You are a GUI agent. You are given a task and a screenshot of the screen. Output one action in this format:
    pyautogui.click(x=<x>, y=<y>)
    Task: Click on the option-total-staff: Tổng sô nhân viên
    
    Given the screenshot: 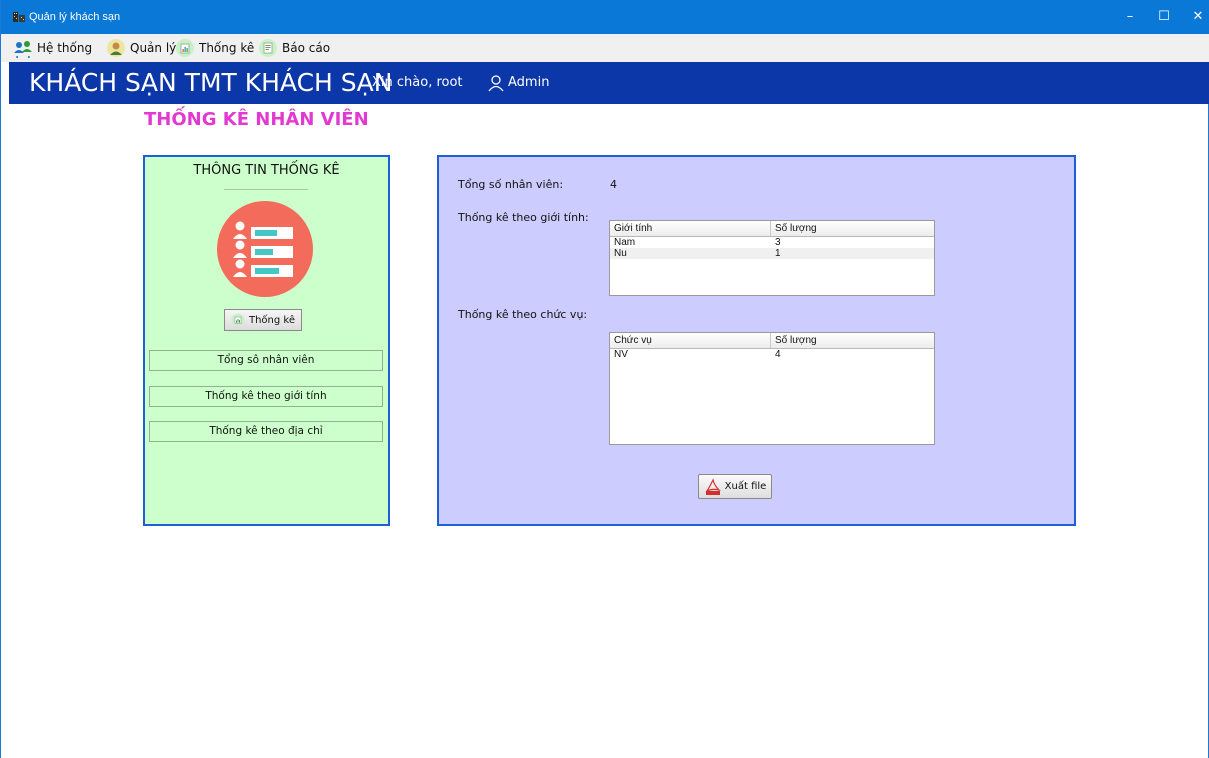 What is the action you would take?
    pyautogui.click(x=266, y=360)
    